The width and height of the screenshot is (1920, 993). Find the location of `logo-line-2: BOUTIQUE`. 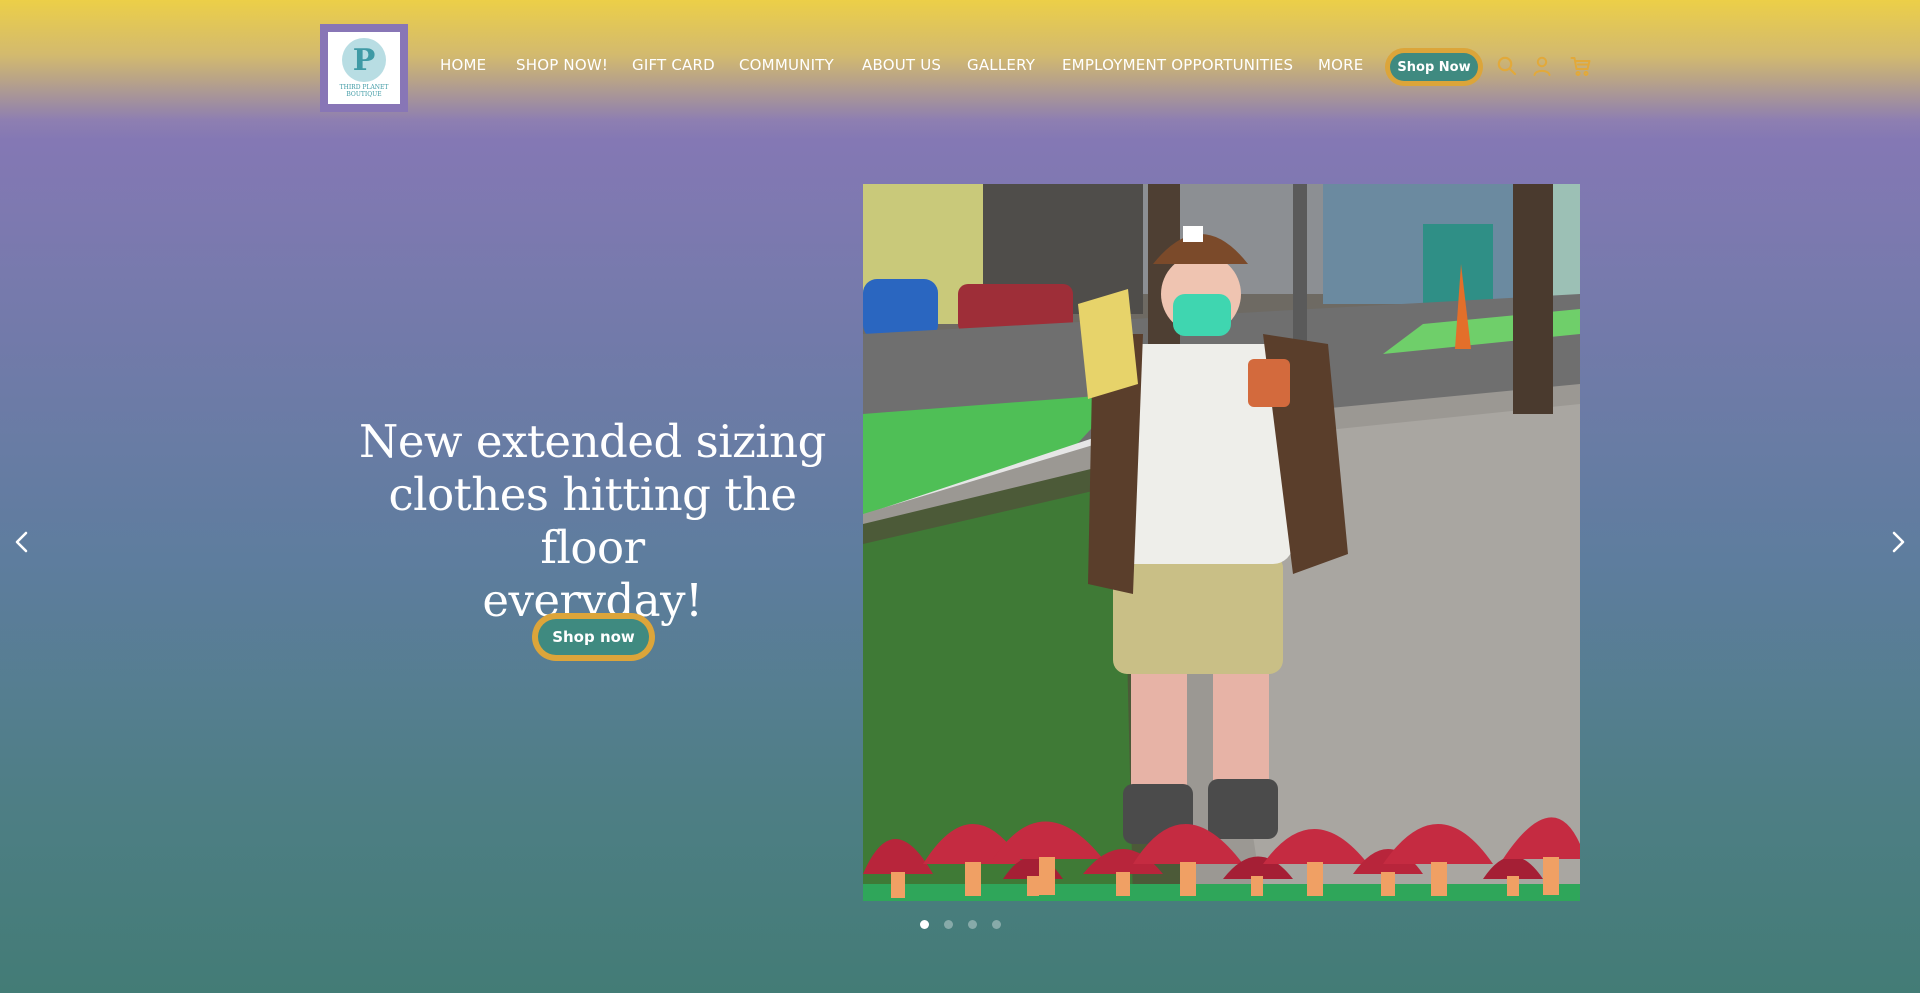

logo-line-2: BOUTIQUE is located at coordinates (364, 94).